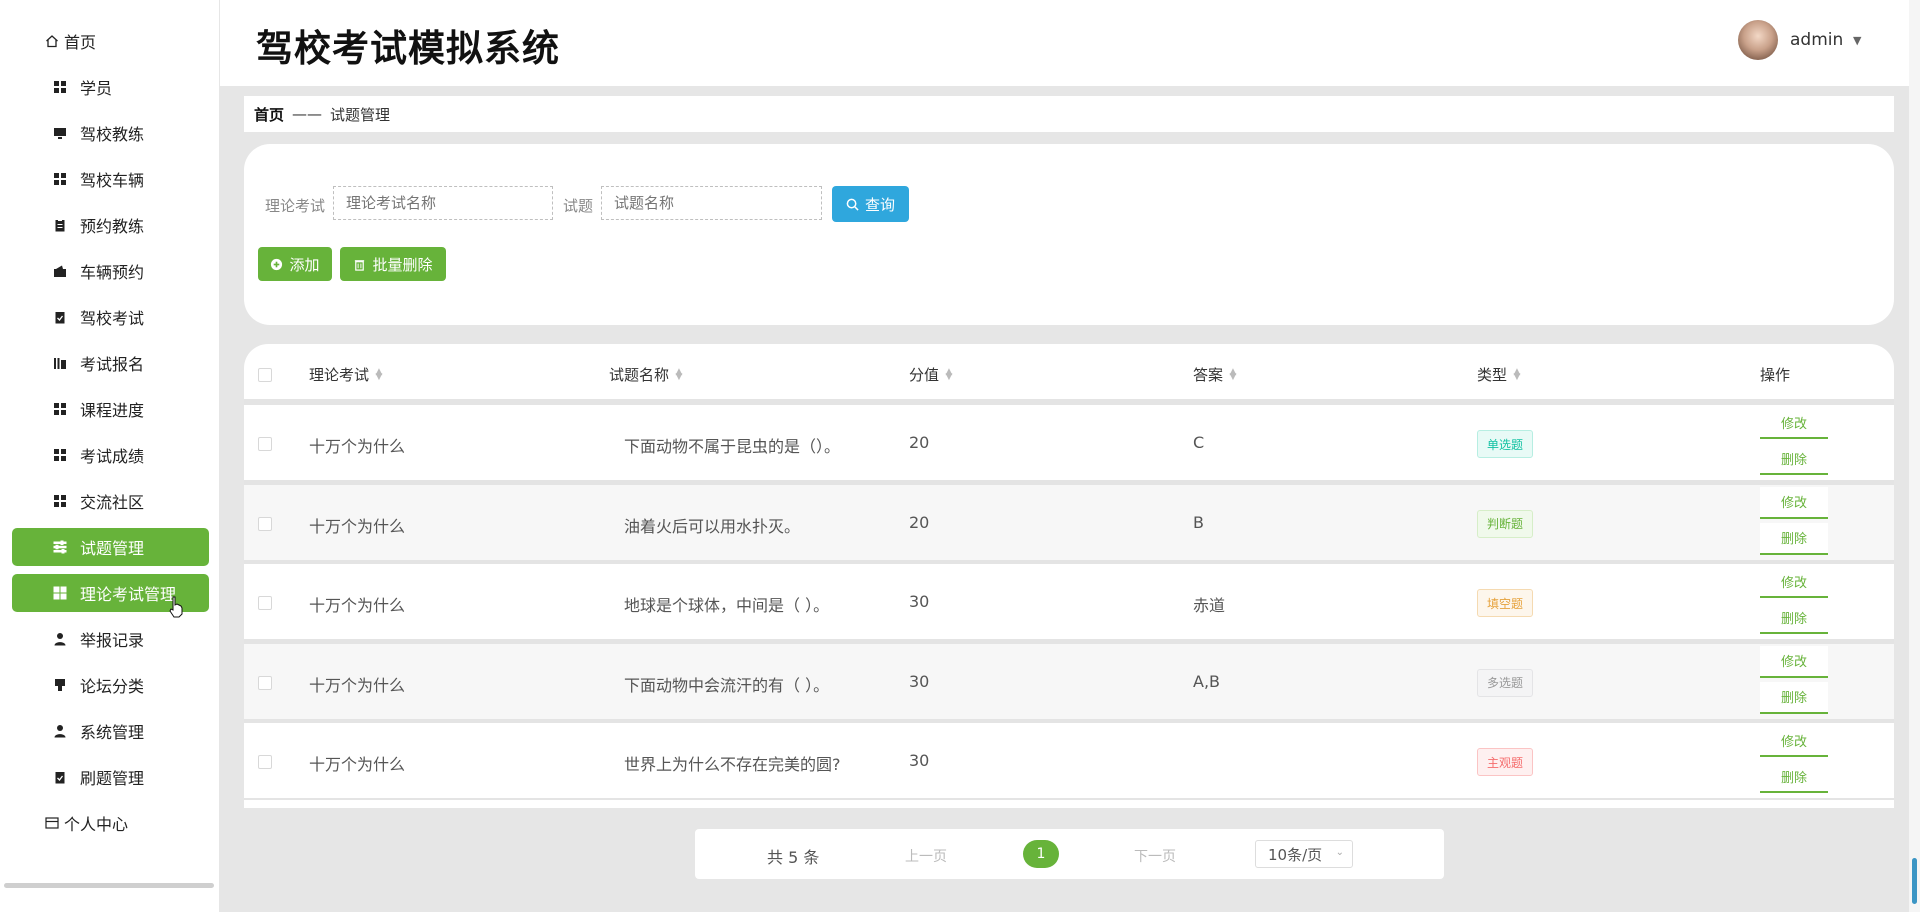 This screenshot has width=1920, height=912. I want to click on column-header-label: 类型, so click(1492, 375).